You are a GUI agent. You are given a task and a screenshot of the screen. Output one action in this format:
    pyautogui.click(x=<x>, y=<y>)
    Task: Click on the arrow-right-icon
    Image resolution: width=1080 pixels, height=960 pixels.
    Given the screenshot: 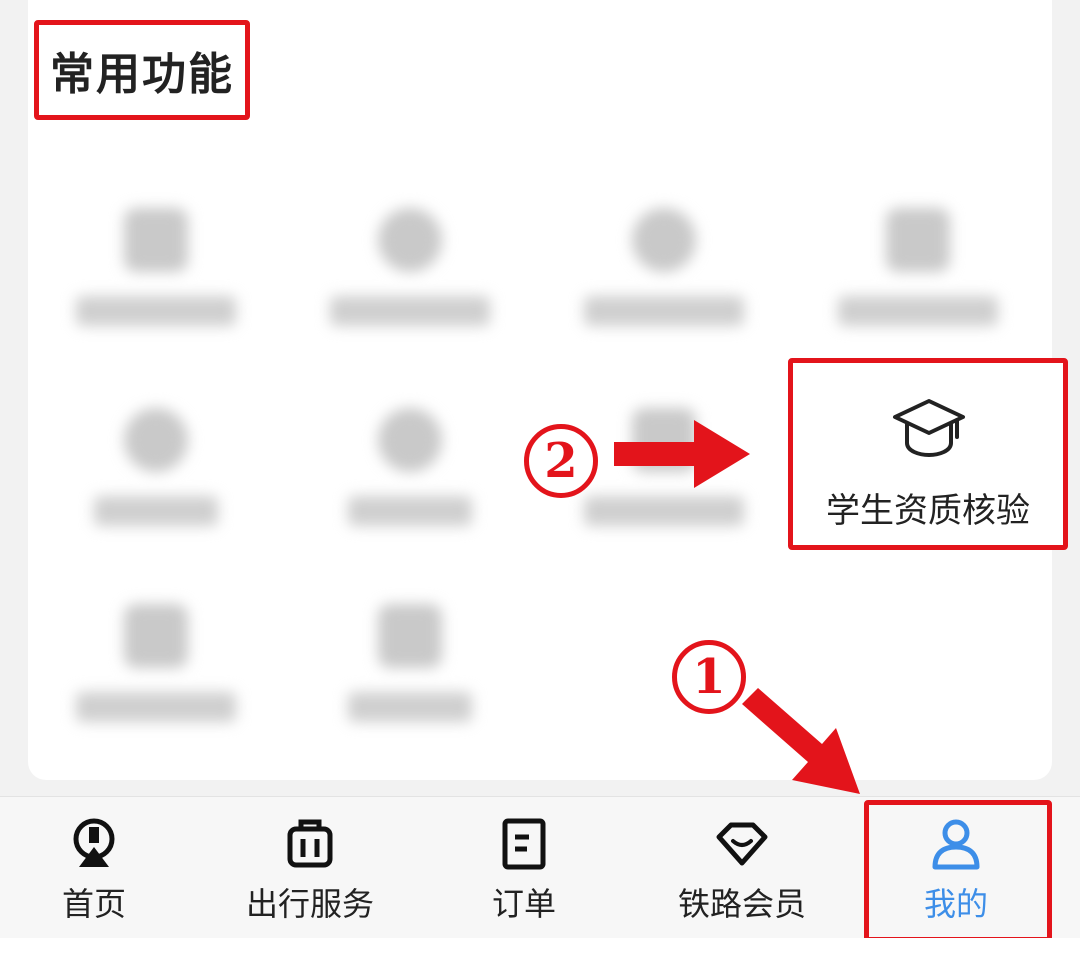 What is the action you would take?
    pyautogui.click(x=682, y=454)
    